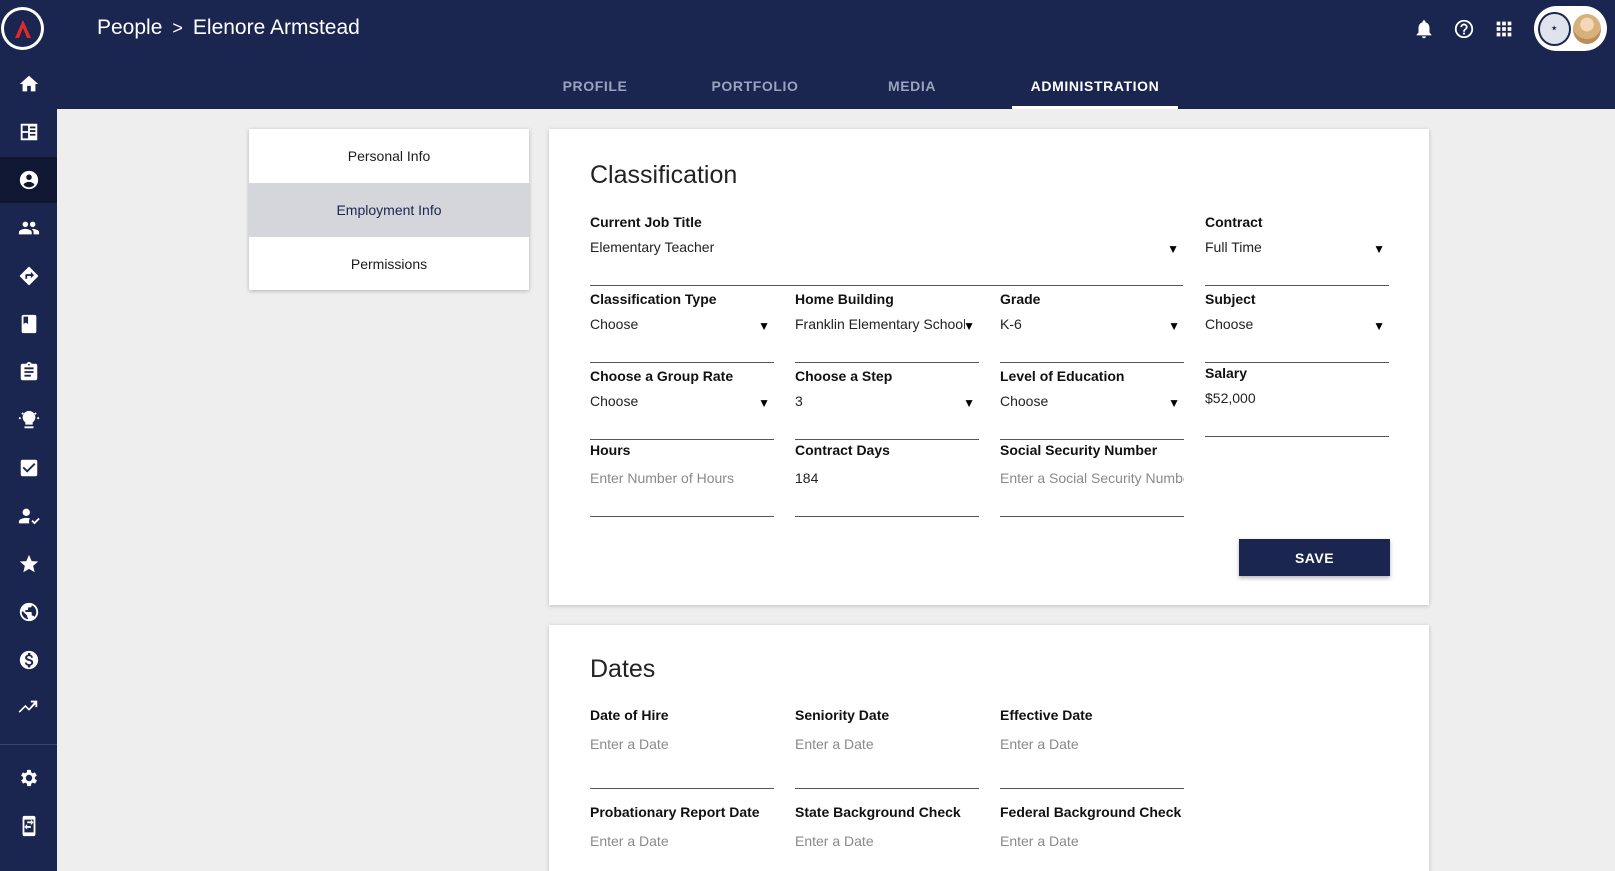 The image size is (1615, 871). What do you see at coordinates (1062, 376) in the screenshot?
I see `education-level-label: Level of Education` at bounding box center [1062, 376].